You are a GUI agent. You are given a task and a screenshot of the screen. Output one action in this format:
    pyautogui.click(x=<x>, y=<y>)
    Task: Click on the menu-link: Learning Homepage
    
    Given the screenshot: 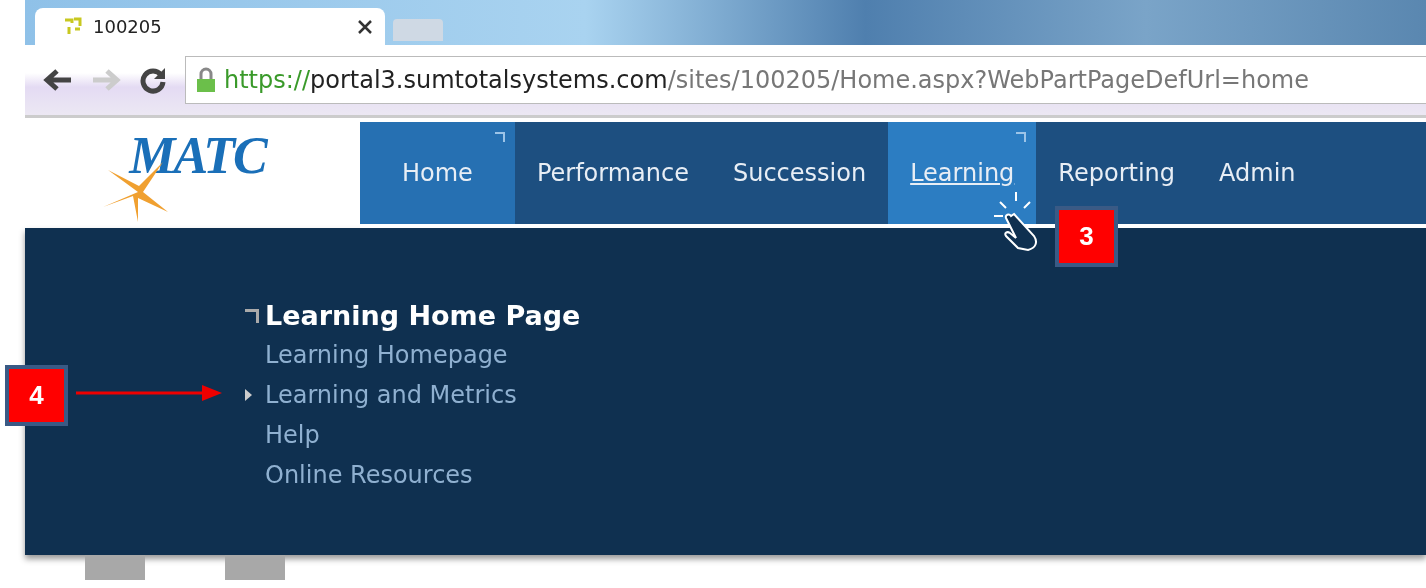 What is the action you would take?
    pyautogui.click(x=386, y=355)
    